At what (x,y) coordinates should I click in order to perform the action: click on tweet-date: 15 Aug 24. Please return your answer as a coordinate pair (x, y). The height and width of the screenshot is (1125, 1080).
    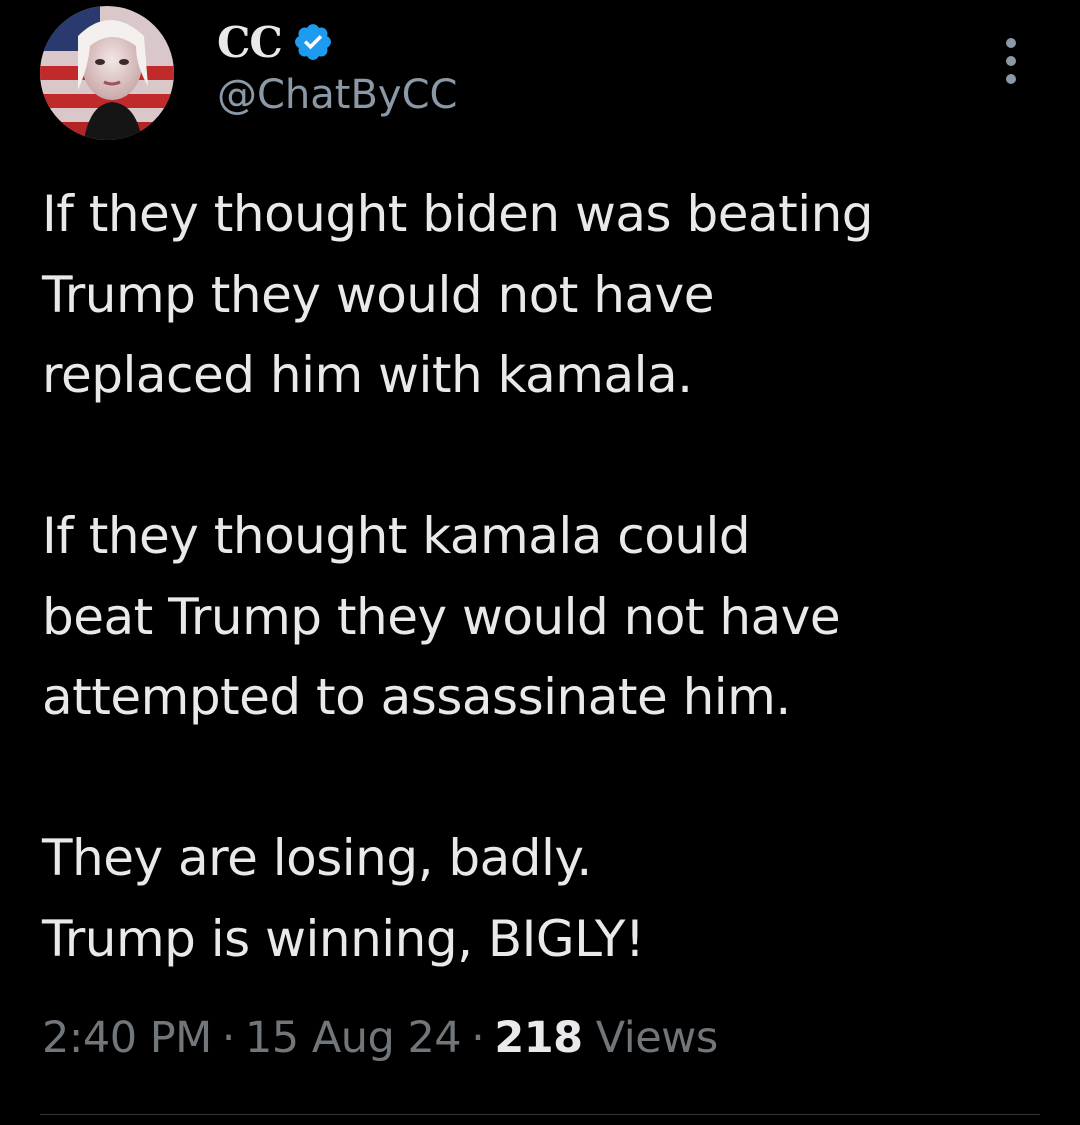
    Looking at the image, I should click on (353, 1038).